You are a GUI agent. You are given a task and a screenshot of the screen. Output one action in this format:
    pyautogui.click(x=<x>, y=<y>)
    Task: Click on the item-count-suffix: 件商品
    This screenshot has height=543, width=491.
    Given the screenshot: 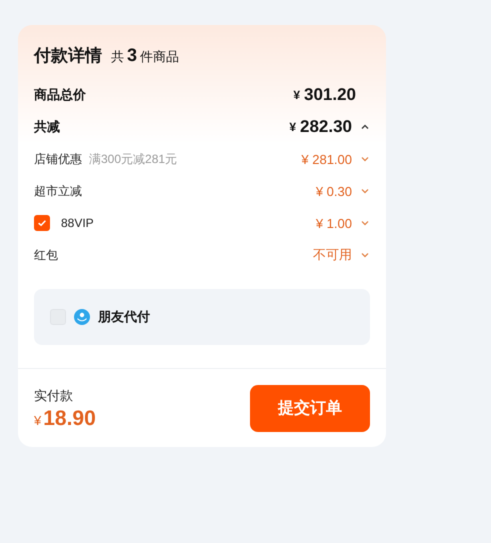 What is the action you would take?
    pyautogui.click(x=160, y=57)
    